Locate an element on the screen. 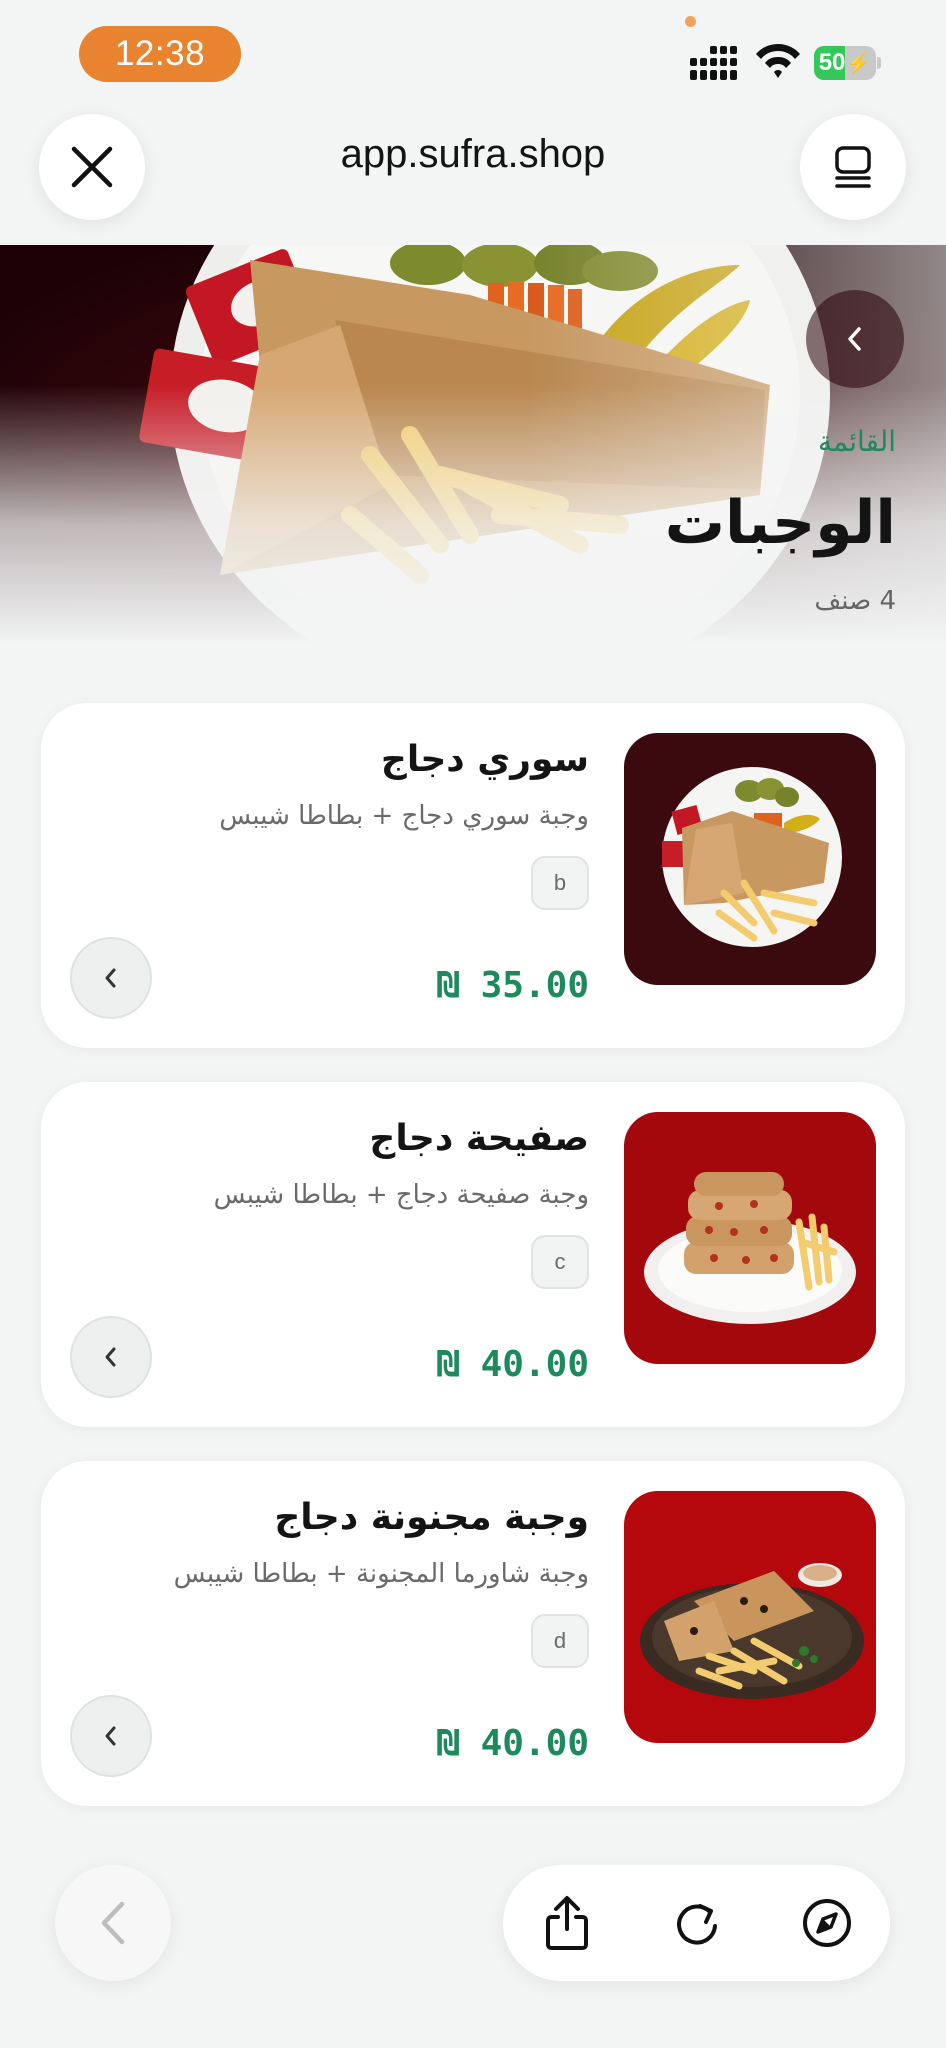 The height and width of the screenshot is (2048, 946). status-time: 12:38 is located at coordinates (160, 54).